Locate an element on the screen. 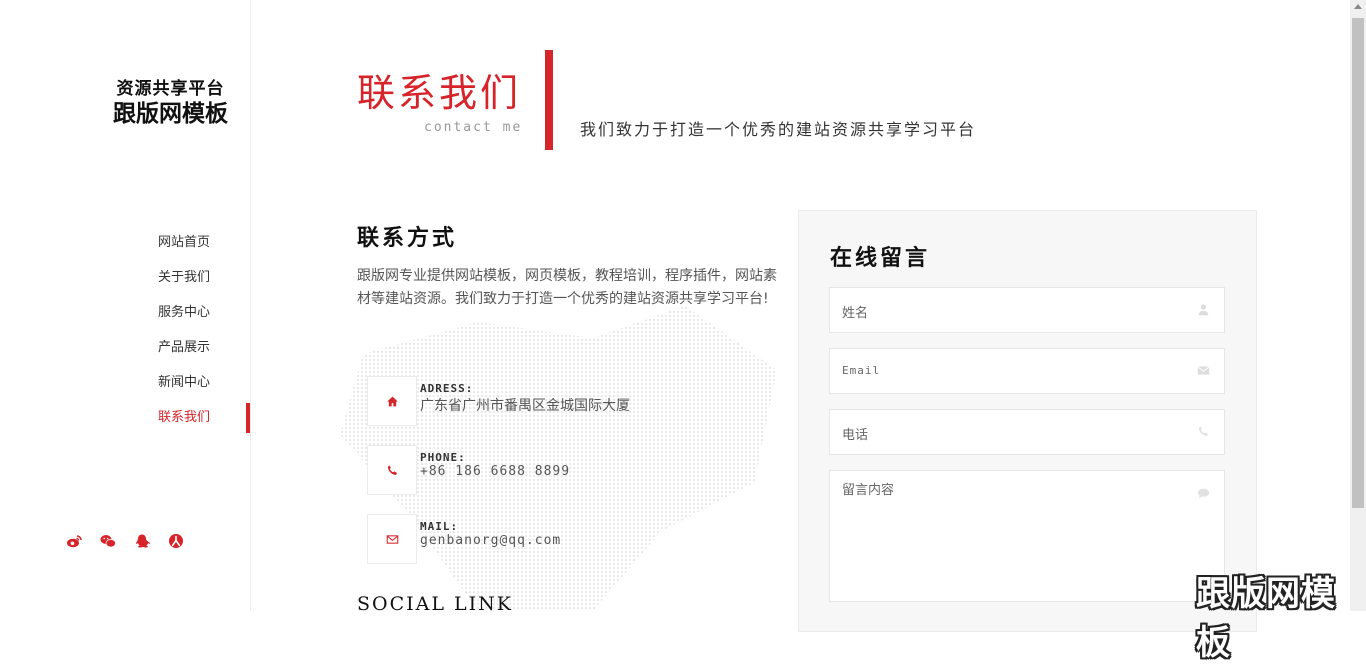  logo-line1: 资源共享平台 is located at coordinates (170, 89).